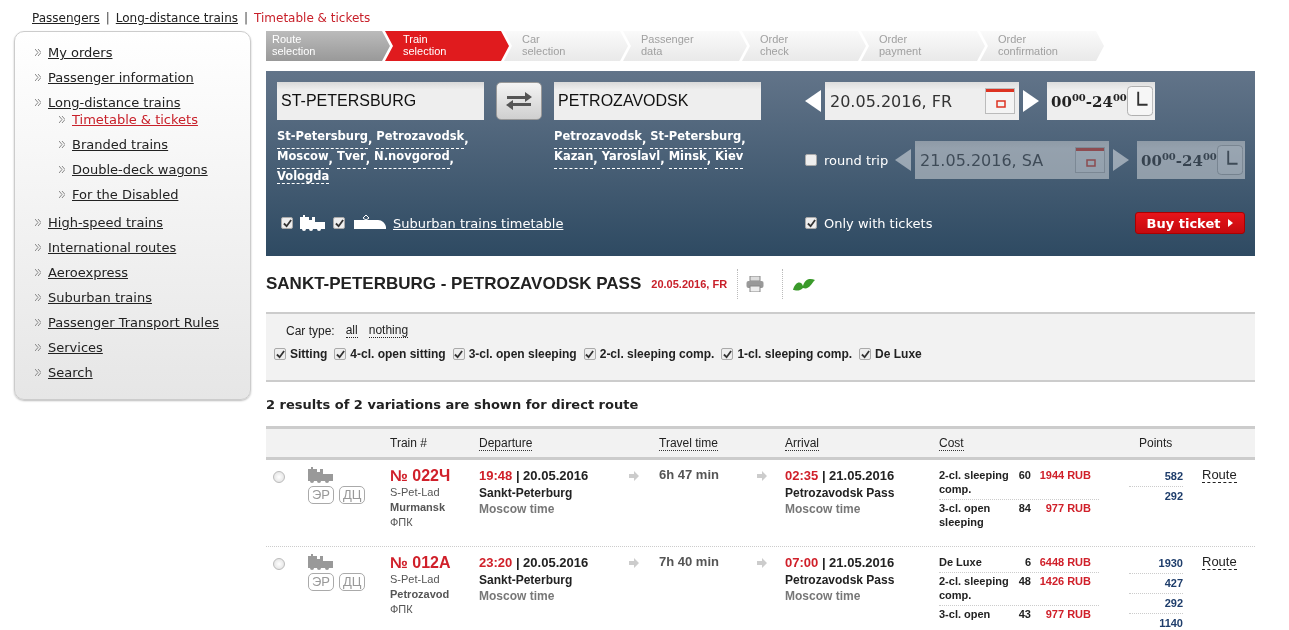 The height and width of the screenshot is (630, 1289). What do you see at coordinates (506, 443) in the screenshot?
I see `column-header: Departure` at bounding box center [506, 443].